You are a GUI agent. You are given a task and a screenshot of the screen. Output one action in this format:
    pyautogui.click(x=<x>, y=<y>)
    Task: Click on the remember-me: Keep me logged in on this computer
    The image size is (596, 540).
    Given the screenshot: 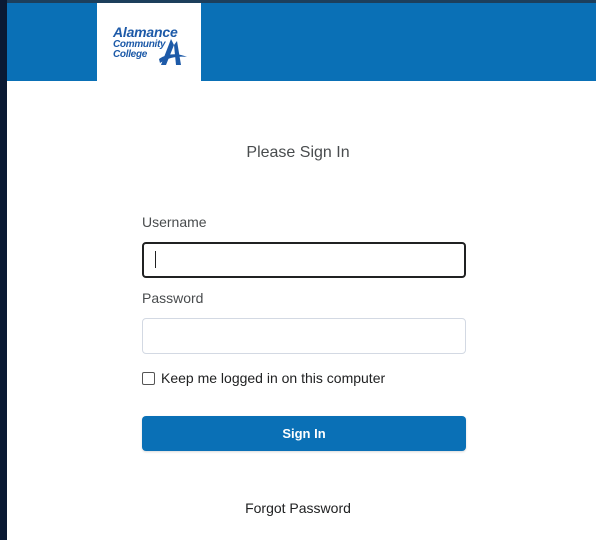 What is the action you would take?
    pyautogui.click(x=263, y=378)
    